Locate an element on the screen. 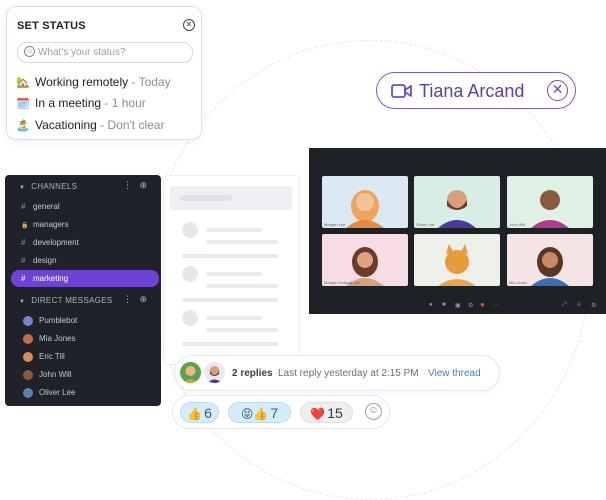 The image size is (606, 500). video-tile: Mia Jones is located at coordinates (550, 260).